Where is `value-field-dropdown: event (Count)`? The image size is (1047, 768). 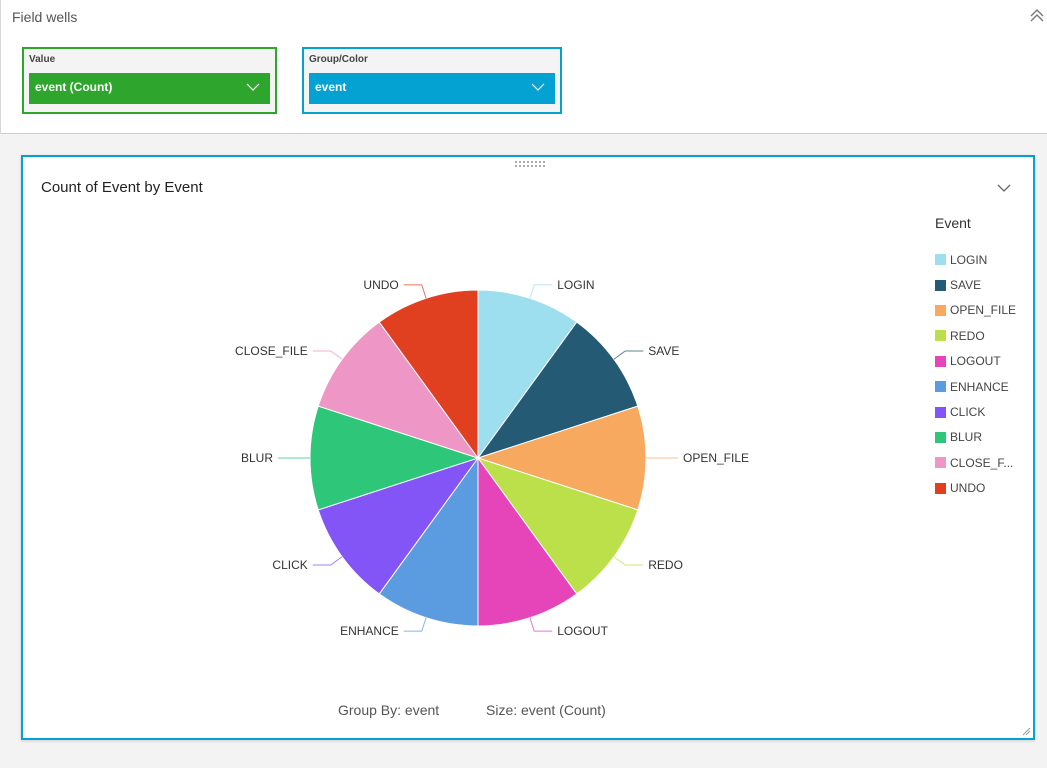
value-field-dropdown: event (Count) is located at coordinates (149, 88).